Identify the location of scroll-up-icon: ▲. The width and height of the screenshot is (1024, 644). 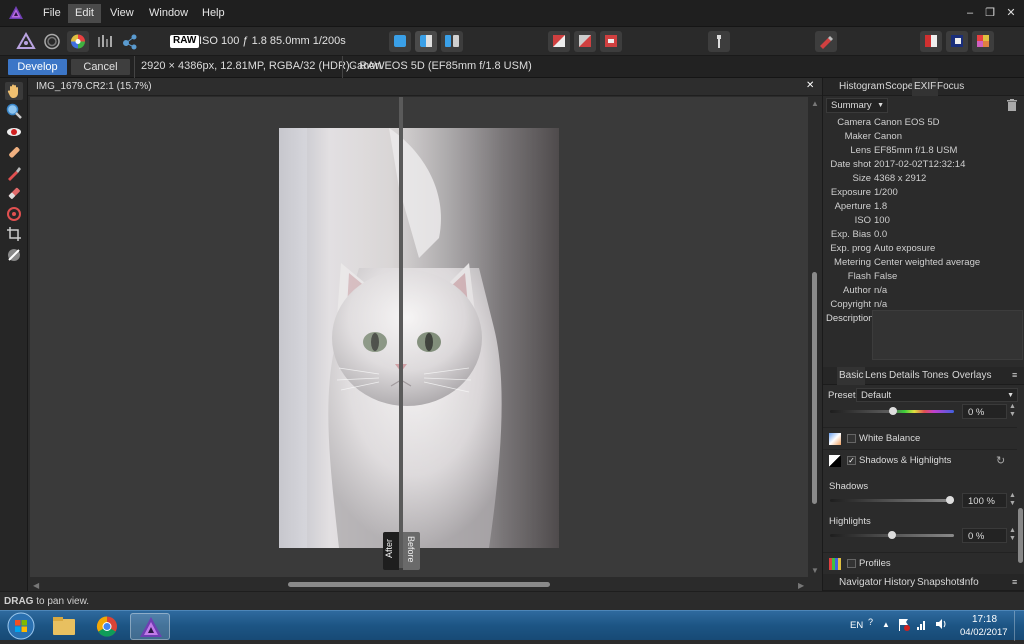
(815, 103).